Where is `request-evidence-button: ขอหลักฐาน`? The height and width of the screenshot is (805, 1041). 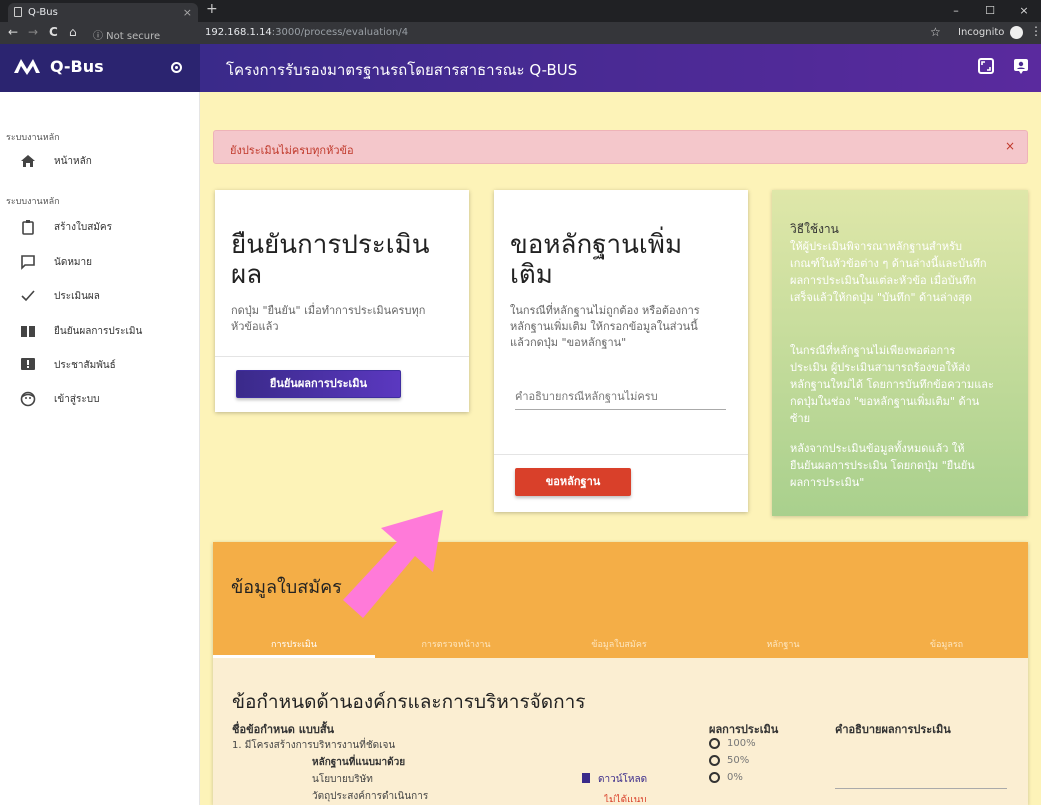
request-evidence-button: ขอหลักฐาน is located at coordinates (573, 482).